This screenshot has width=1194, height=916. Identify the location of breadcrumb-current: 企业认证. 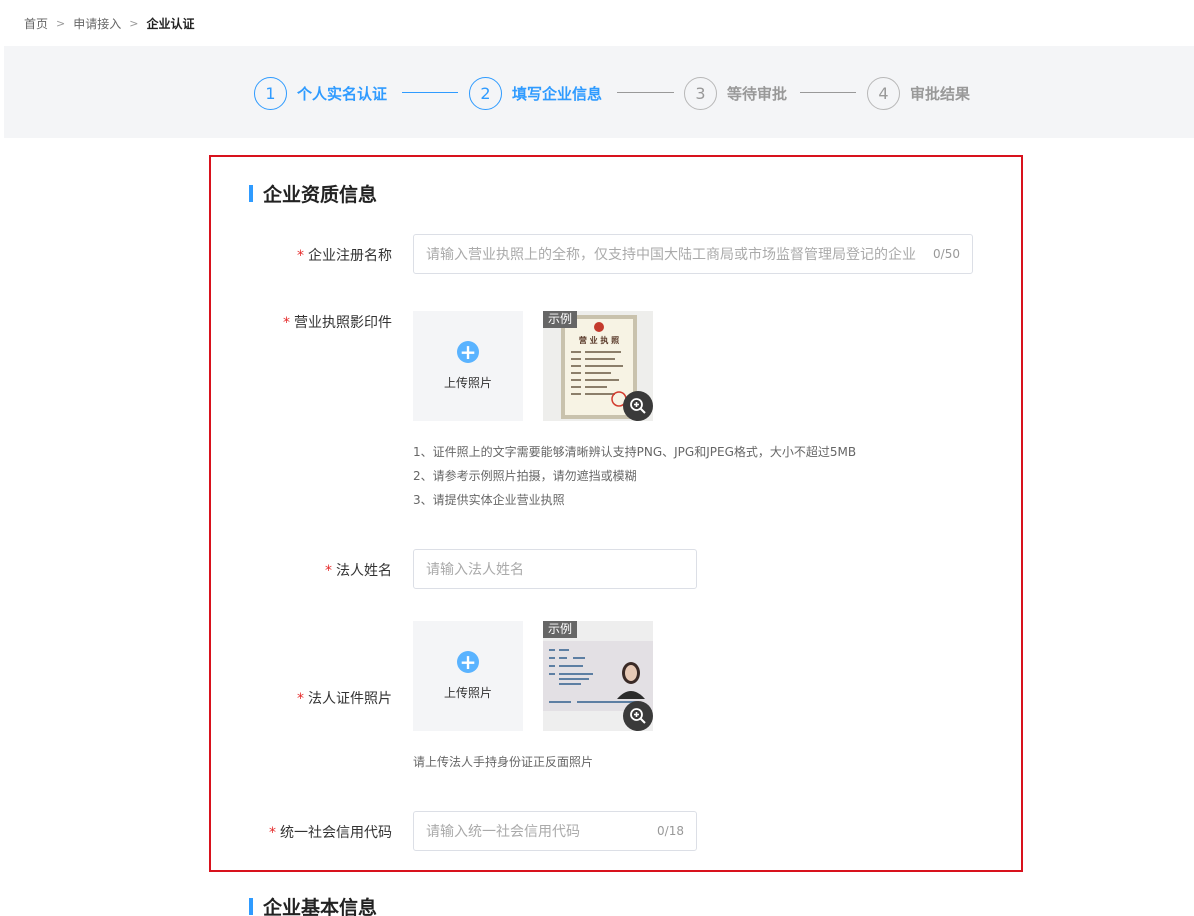
(170, 23).